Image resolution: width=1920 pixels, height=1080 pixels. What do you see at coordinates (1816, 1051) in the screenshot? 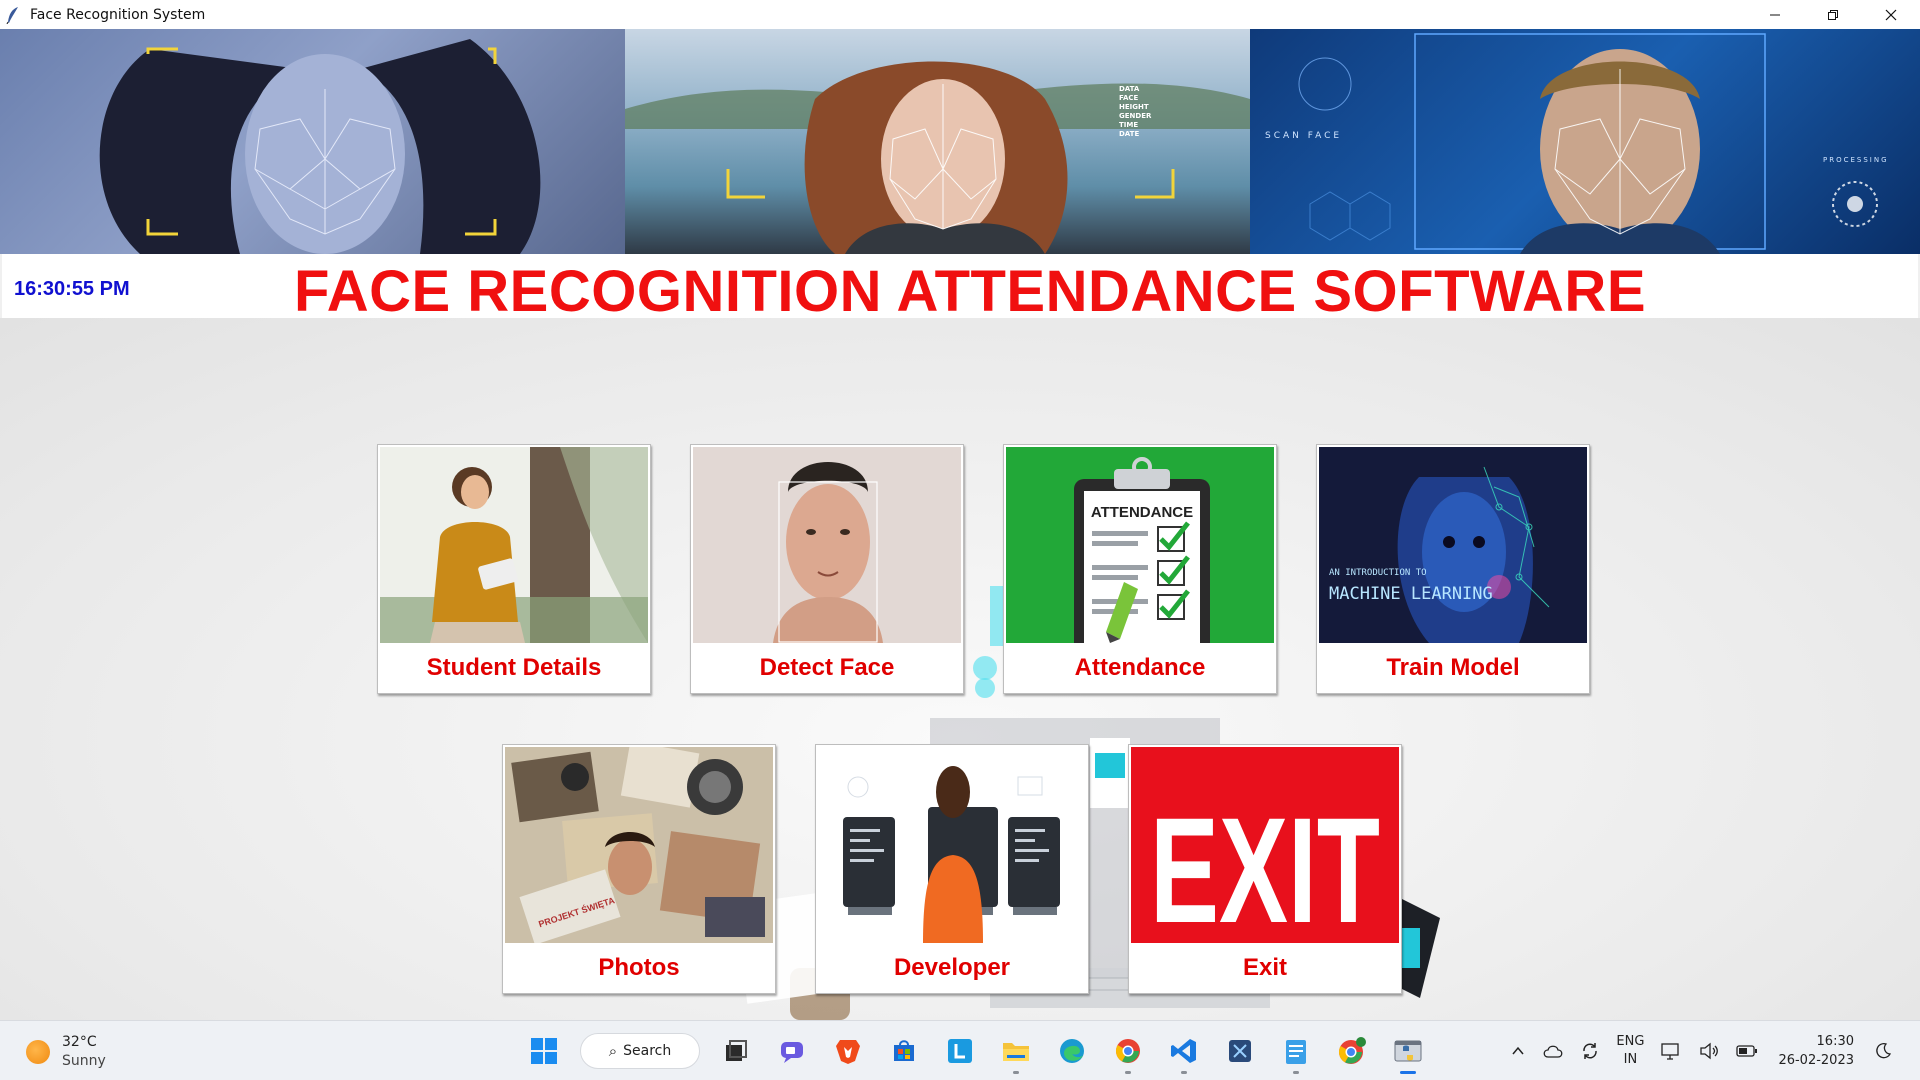
I see `clock-tray-button: 16:30 26-02-2023` at bounding box center [1816, 1051].